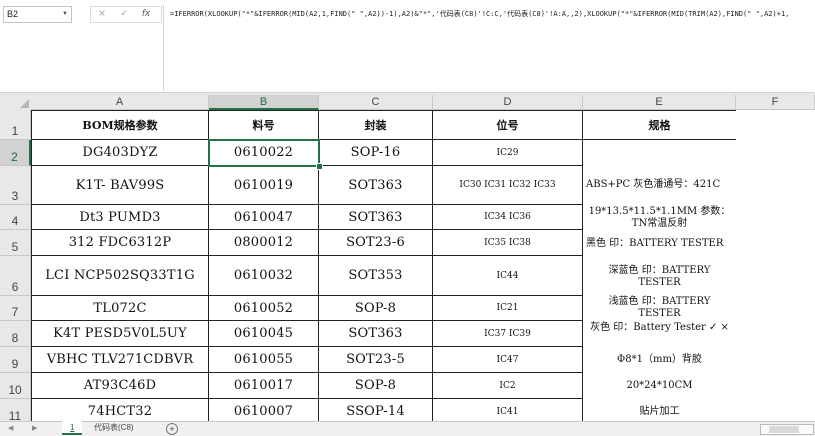 The width and height of the screenshot is (815, 436). I want to click on cell-position: IC47, so click(508, 360).